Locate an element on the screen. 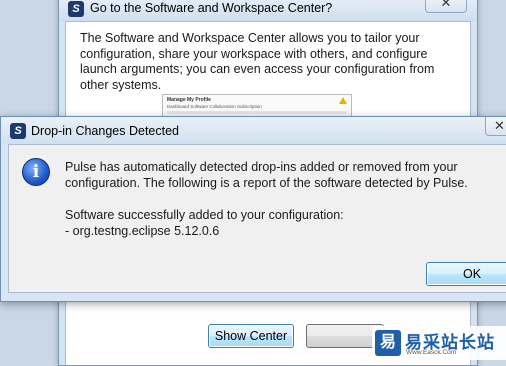 The height and width of the screenshot is (366, 506). title-bar: S Drop-in Changes Detected ✕ is located at coordinates (253, 130).